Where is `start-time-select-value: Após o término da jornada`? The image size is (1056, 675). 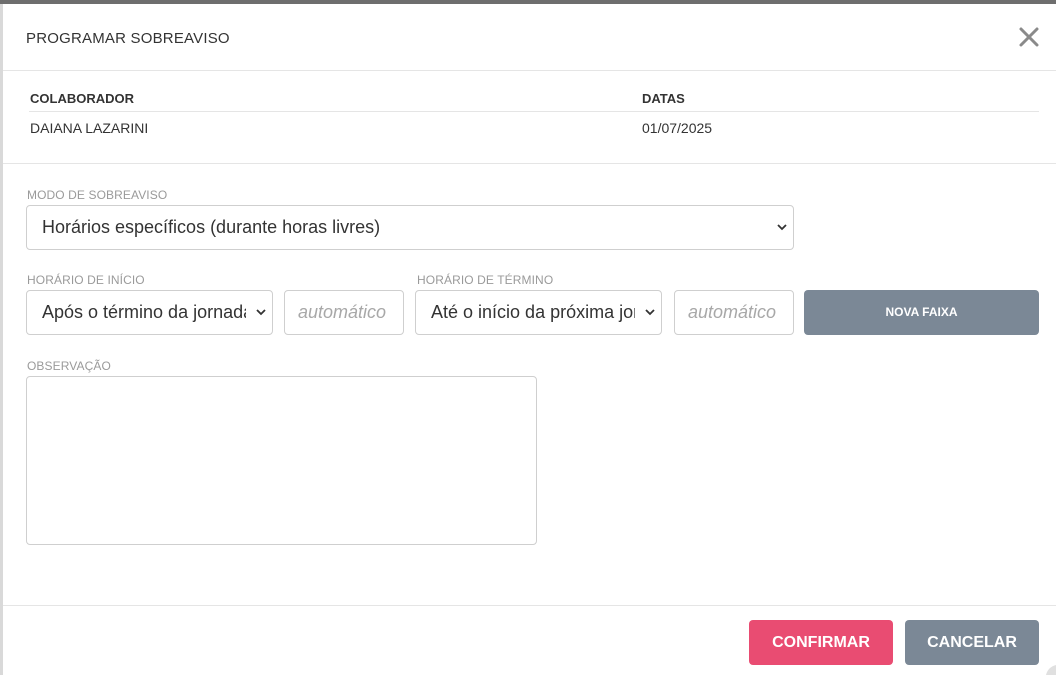
start-time-select-value: Após o término da jornada is located at coordinates (144, 312).